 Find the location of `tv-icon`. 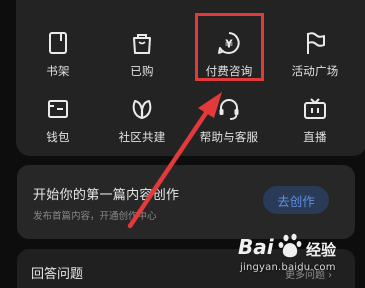

tv-icon is located at coordinates (315, 108).